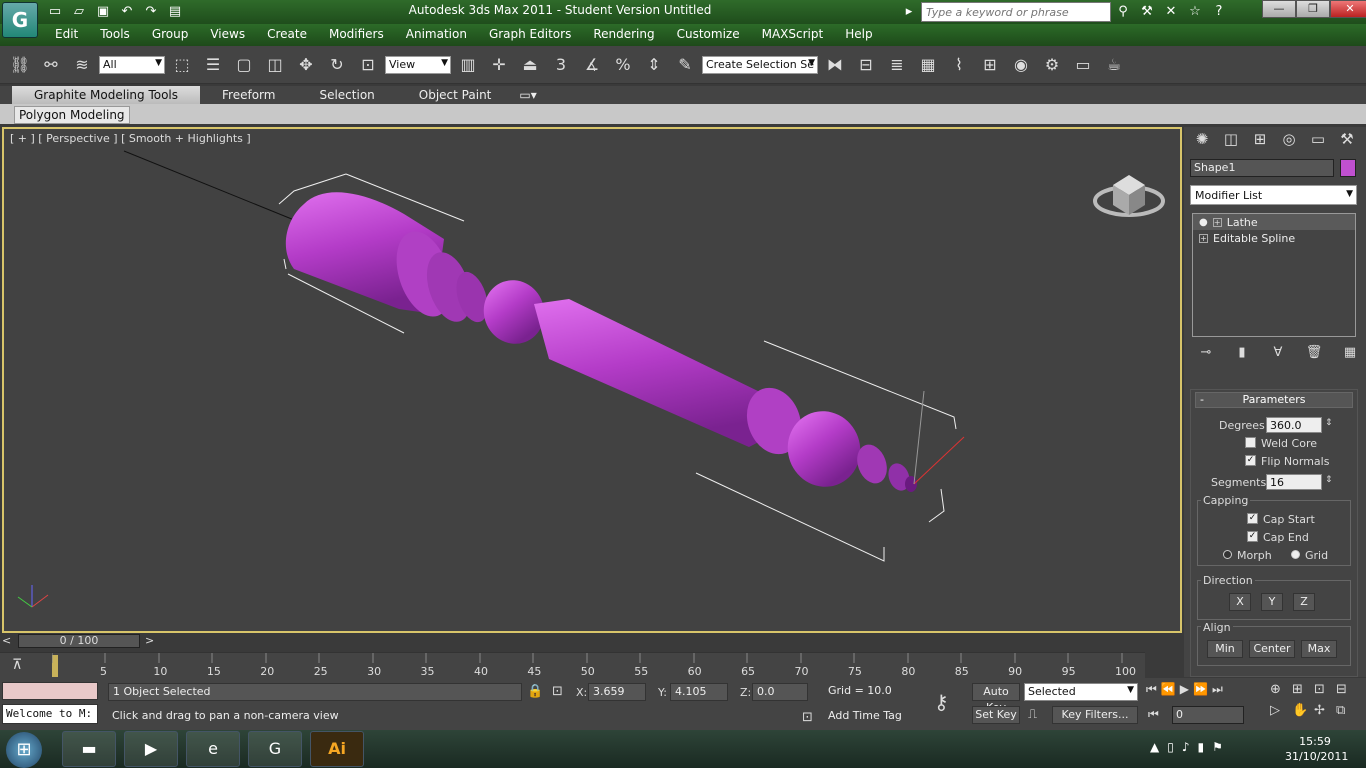 The width and height of the screenshot is (1366, 768). I want to click on help-icon: ?, so click(1219, 12).